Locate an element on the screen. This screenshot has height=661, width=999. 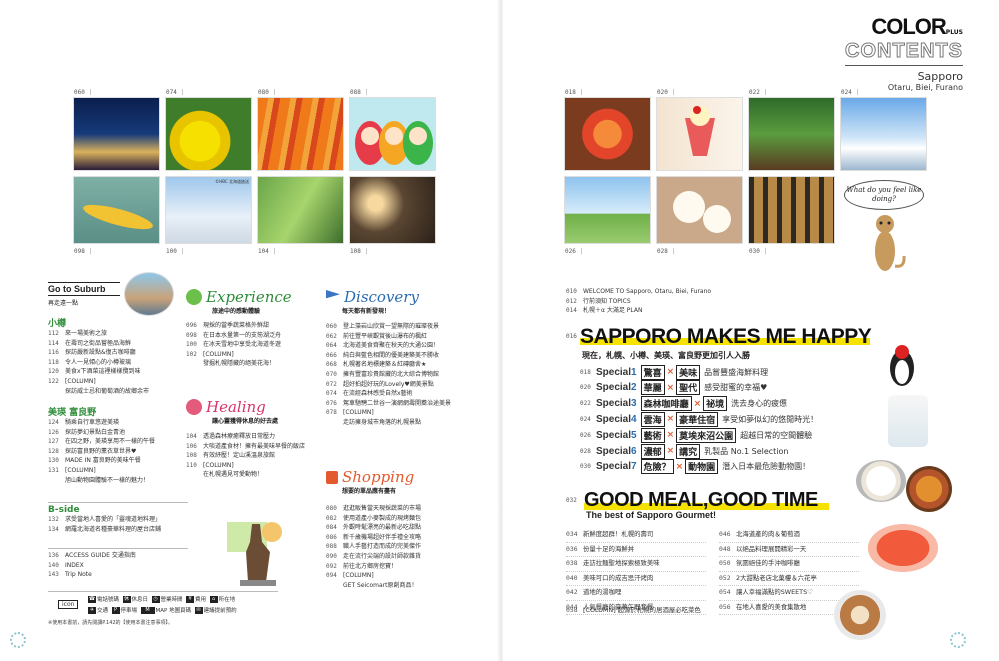
zoo-tiger-photo is located at coordinates (791, 210).